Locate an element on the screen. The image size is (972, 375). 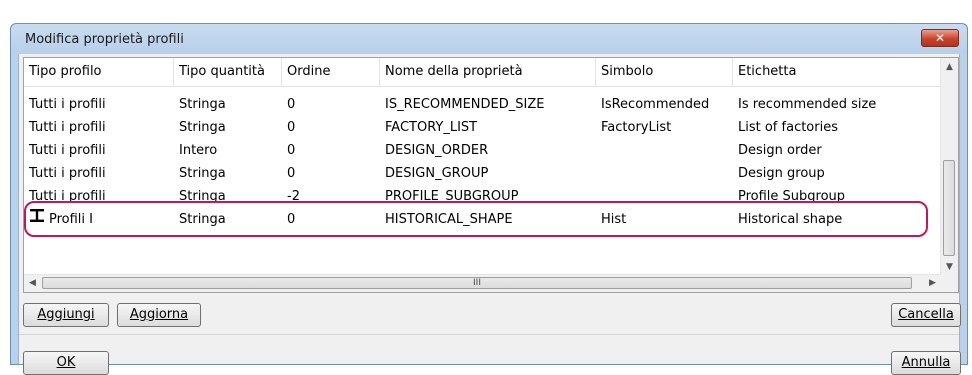
cell-etichetta: Design order is located at coordinates (780, 150).